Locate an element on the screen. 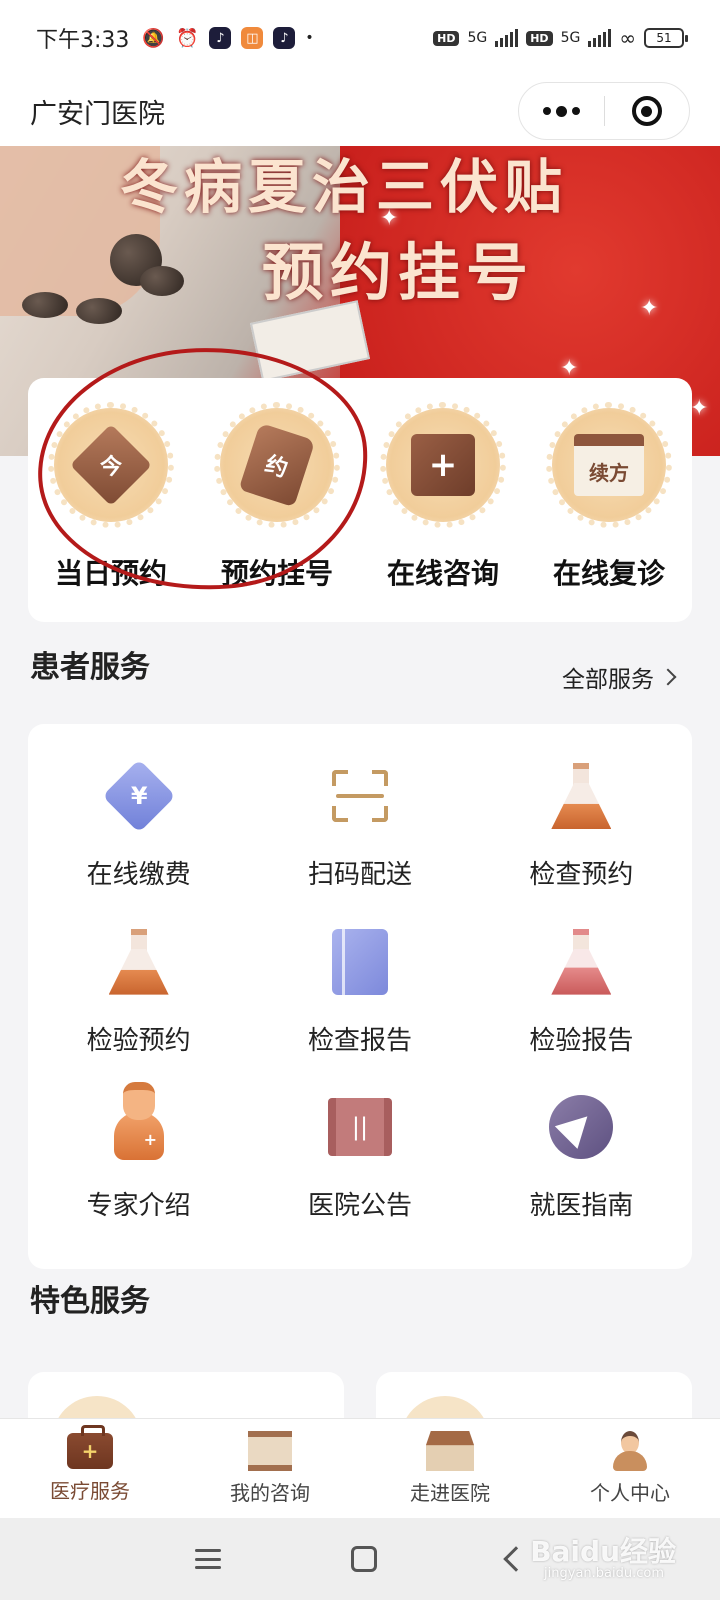 Image resolution: width=720 pixels, height=1600 pixels. tab-my-consultations: 我的咨询 is located at coordinates (270, 1468).